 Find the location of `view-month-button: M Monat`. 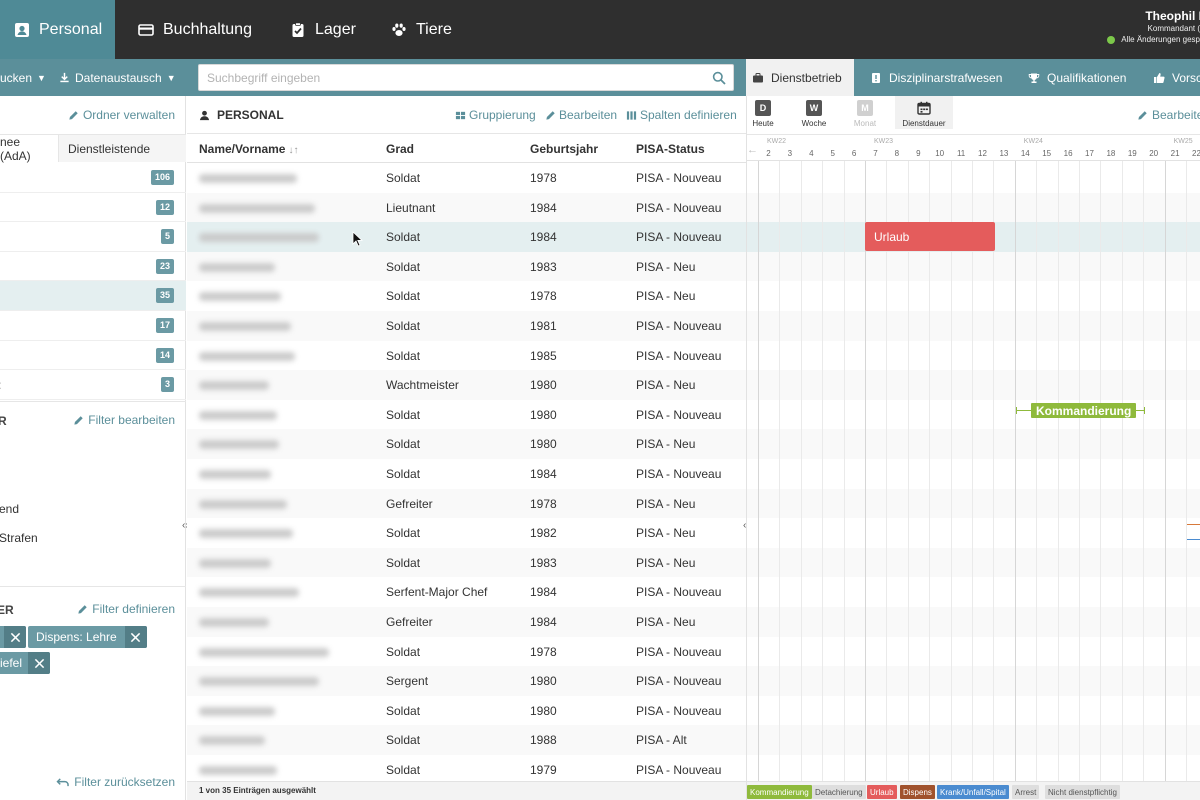

view-month-button: M Monat is located at coordinates (865, 114).